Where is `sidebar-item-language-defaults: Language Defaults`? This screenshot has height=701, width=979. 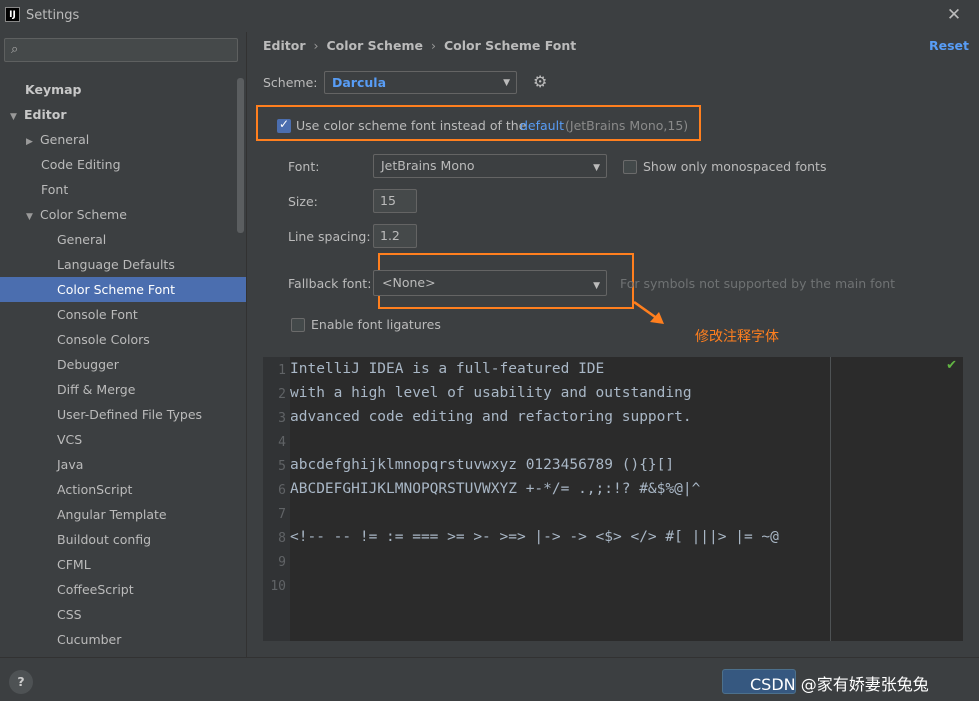
sidebar-item-language-defaults: Language Defaults is located at coordinates (118, 264).